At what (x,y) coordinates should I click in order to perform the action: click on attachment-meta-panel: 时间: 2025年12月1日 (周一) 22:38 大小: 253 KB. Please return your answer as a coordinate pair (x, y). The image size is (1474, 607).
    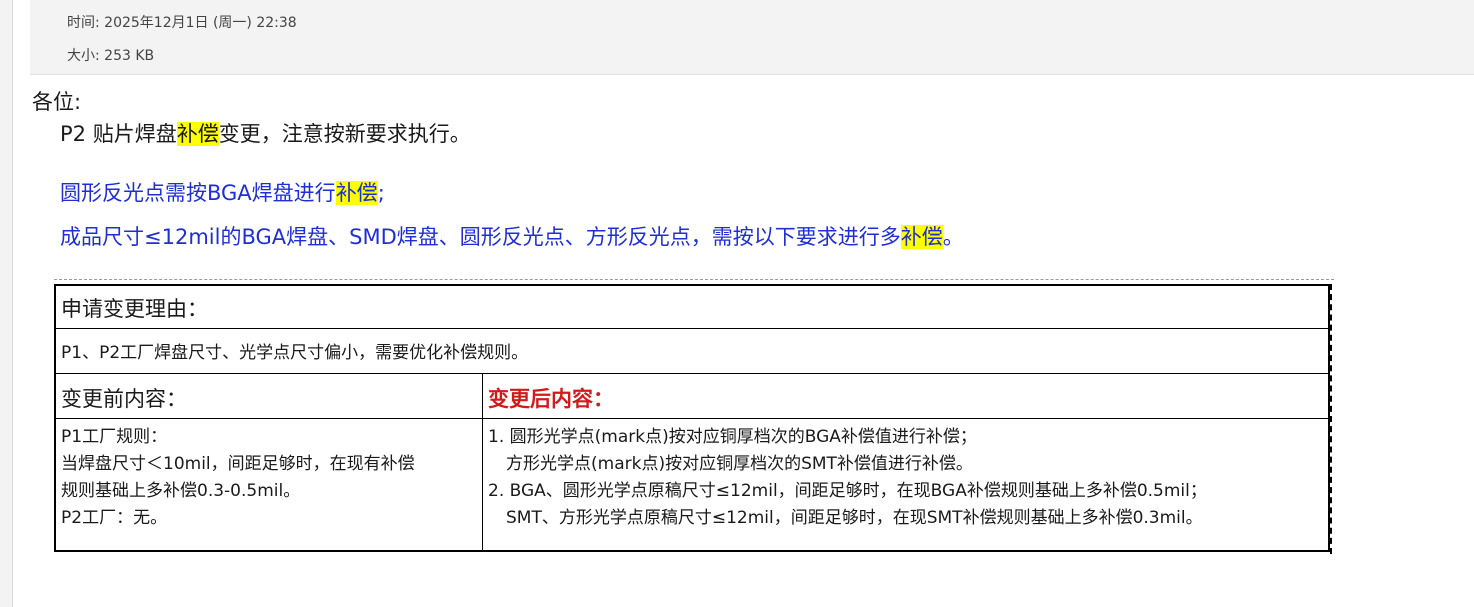
    Looking at the image, I should click on (752, 37).